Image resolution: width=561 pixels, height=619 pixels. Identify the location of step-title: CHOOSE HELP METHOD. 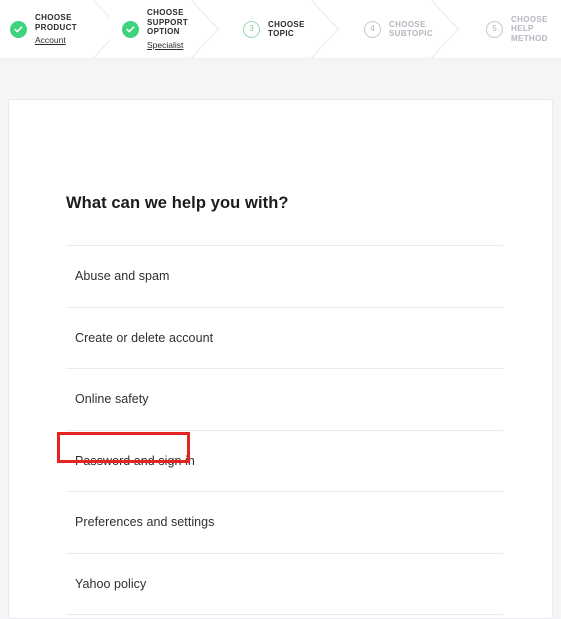
(529, 28).